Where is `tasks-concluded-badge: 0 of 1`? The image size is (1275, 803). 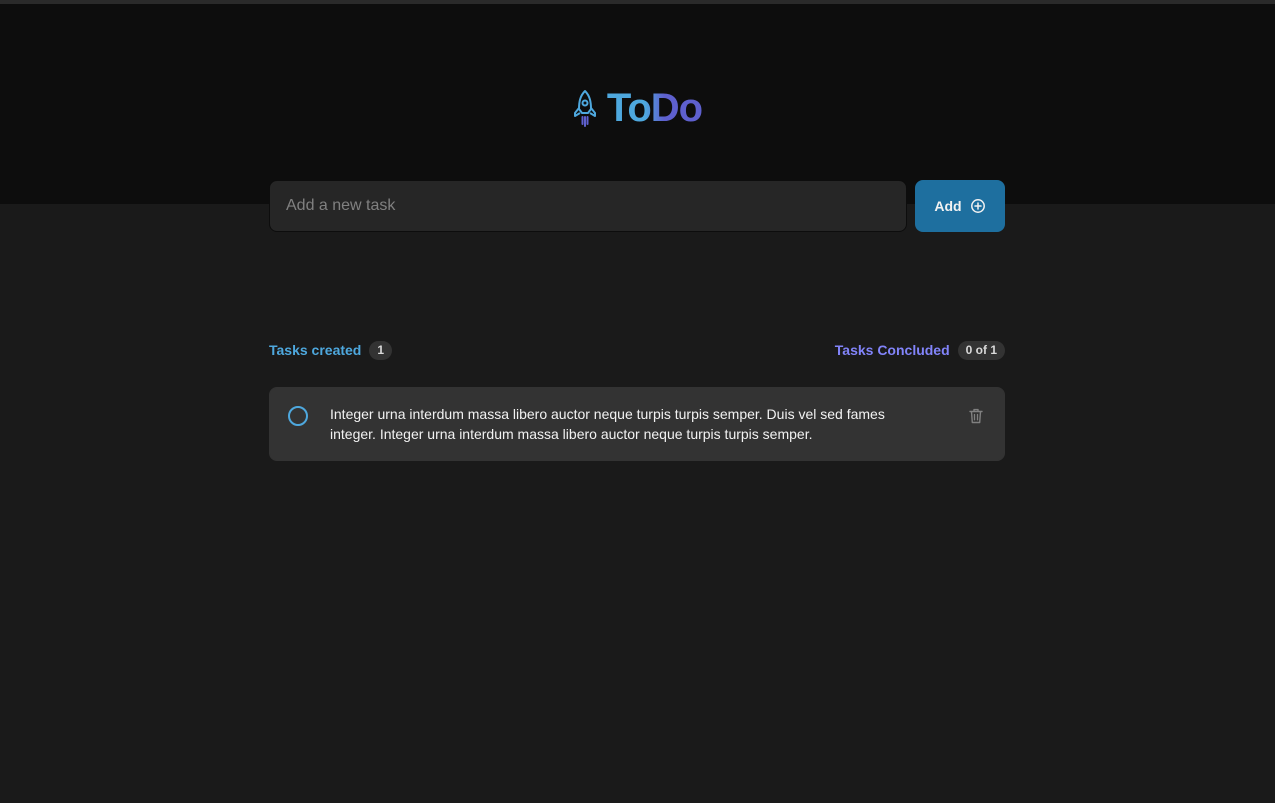
tasks-concluded-badge: 0 of 1 is located at coordinates (981, 350).